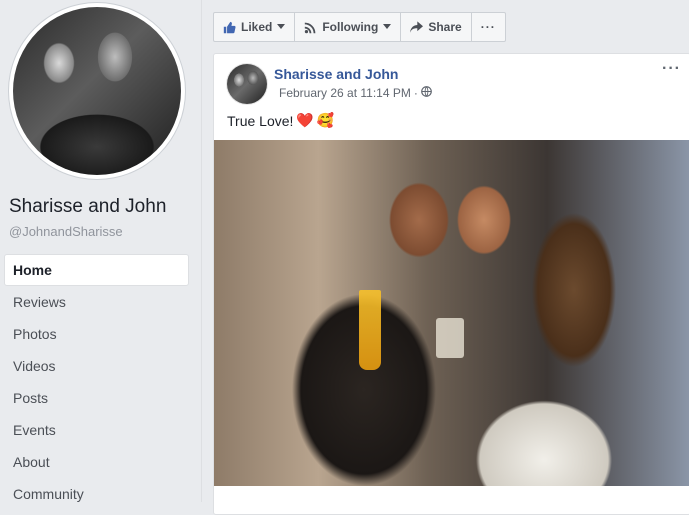  I want to click on share-arrow-icon, so click(417, 27).